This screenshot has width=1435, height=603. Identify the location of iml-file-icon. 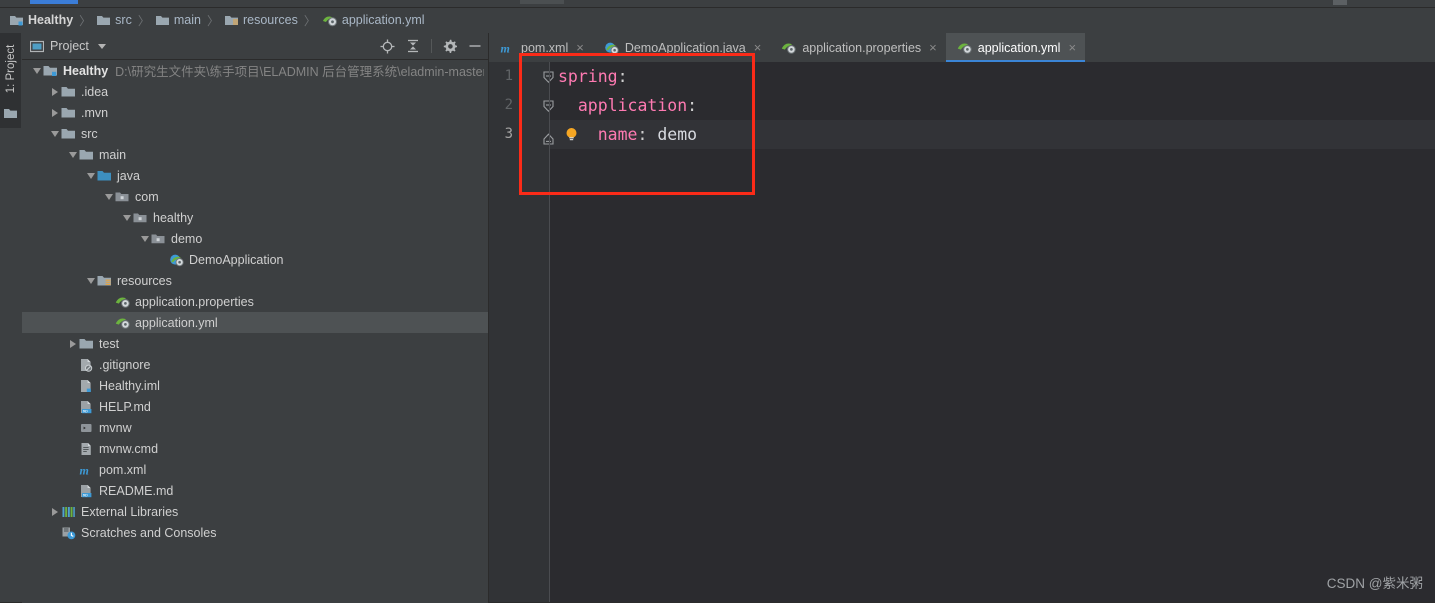
(86, 386).